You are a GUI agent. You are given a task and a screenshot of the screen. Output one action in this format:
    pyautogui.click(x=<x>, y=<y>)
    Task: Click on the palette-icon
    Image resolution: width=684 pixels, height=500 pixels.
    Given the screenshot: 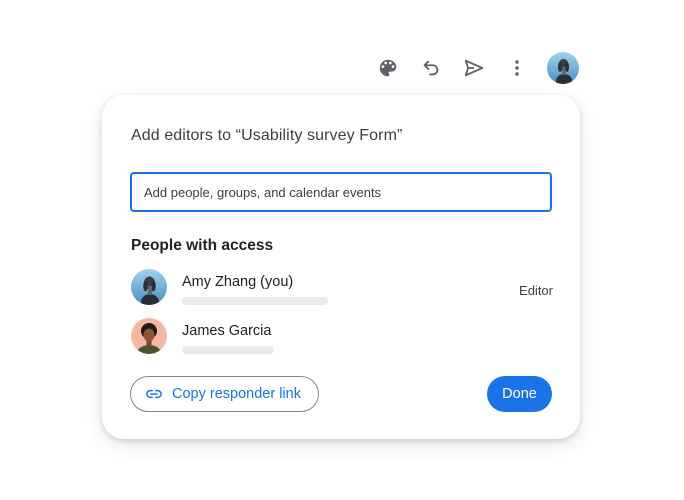 What is the action you would take?
    pyautogui.click(x=388, y=68)
    